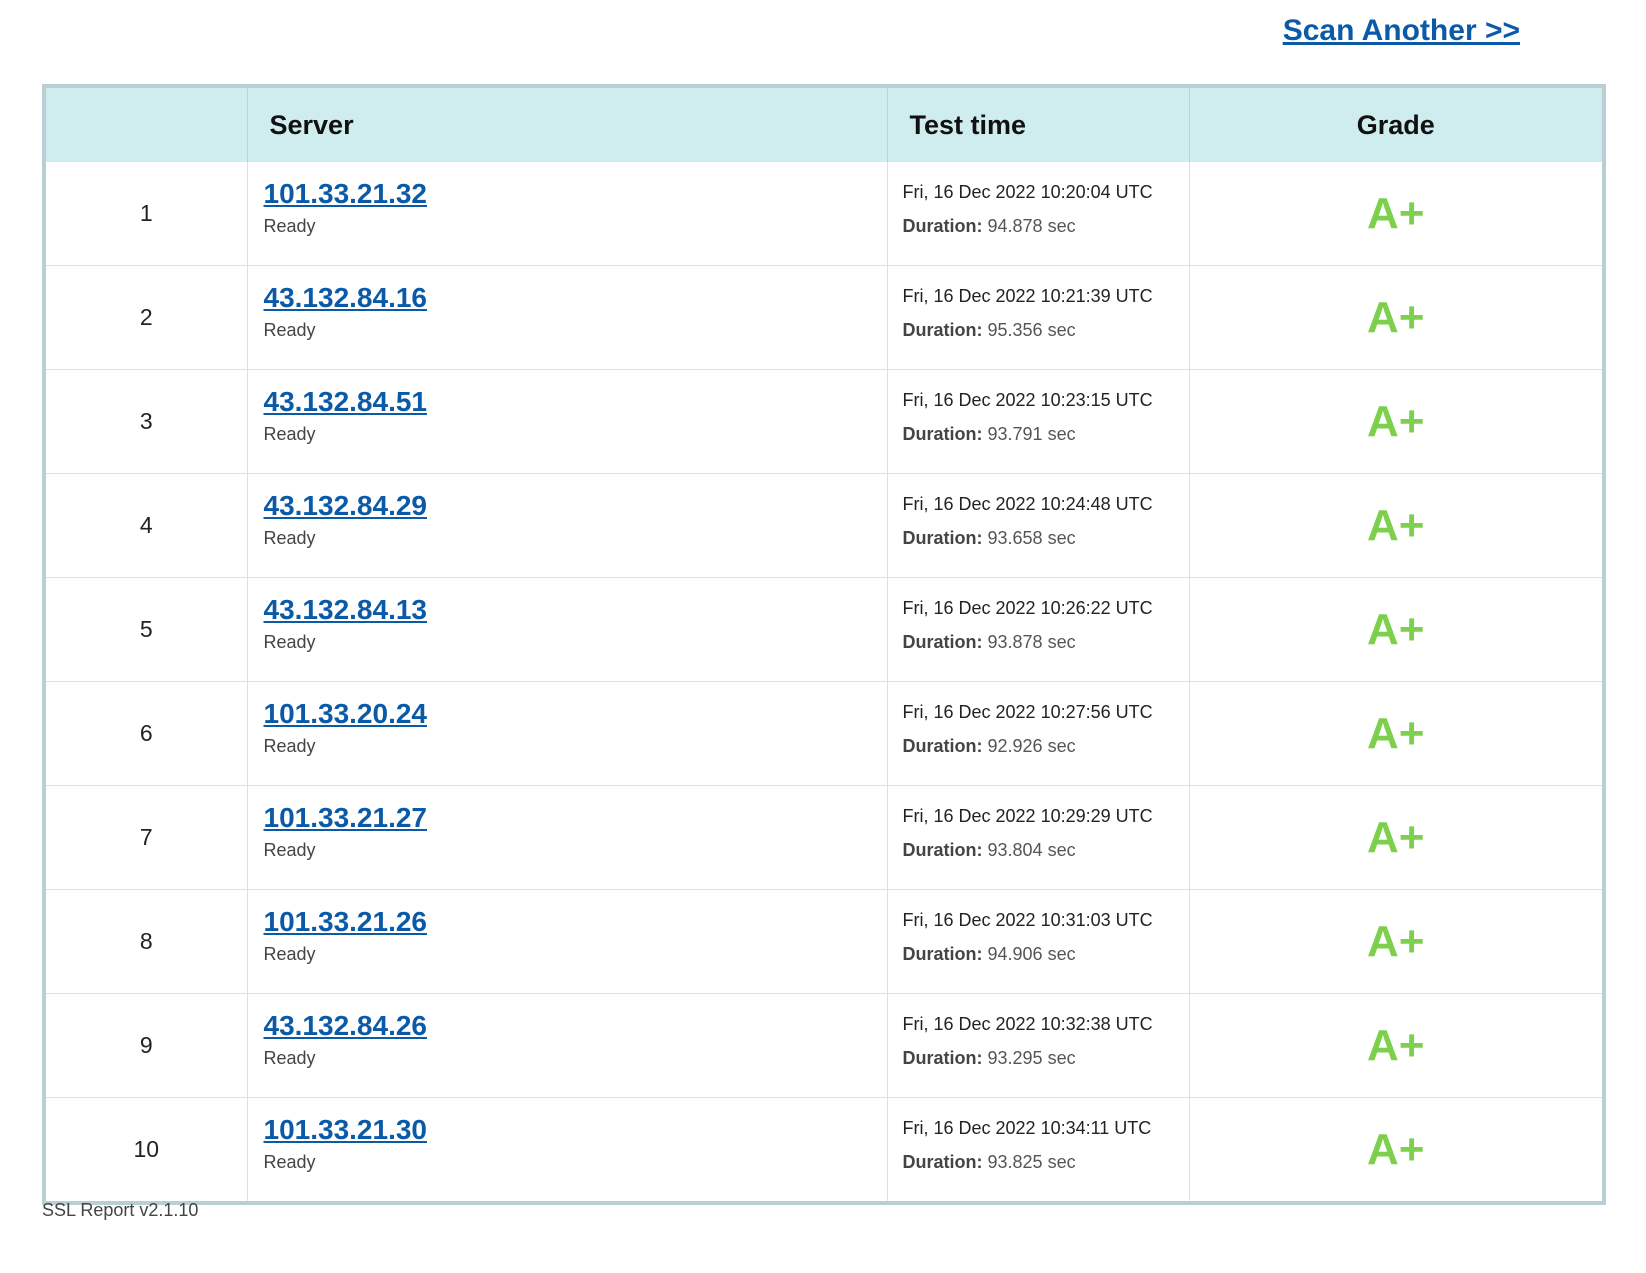  Describe the element at coordinates (1031, 850) in the screenshot. I see `duration-value: 93.804 sec` at that location.